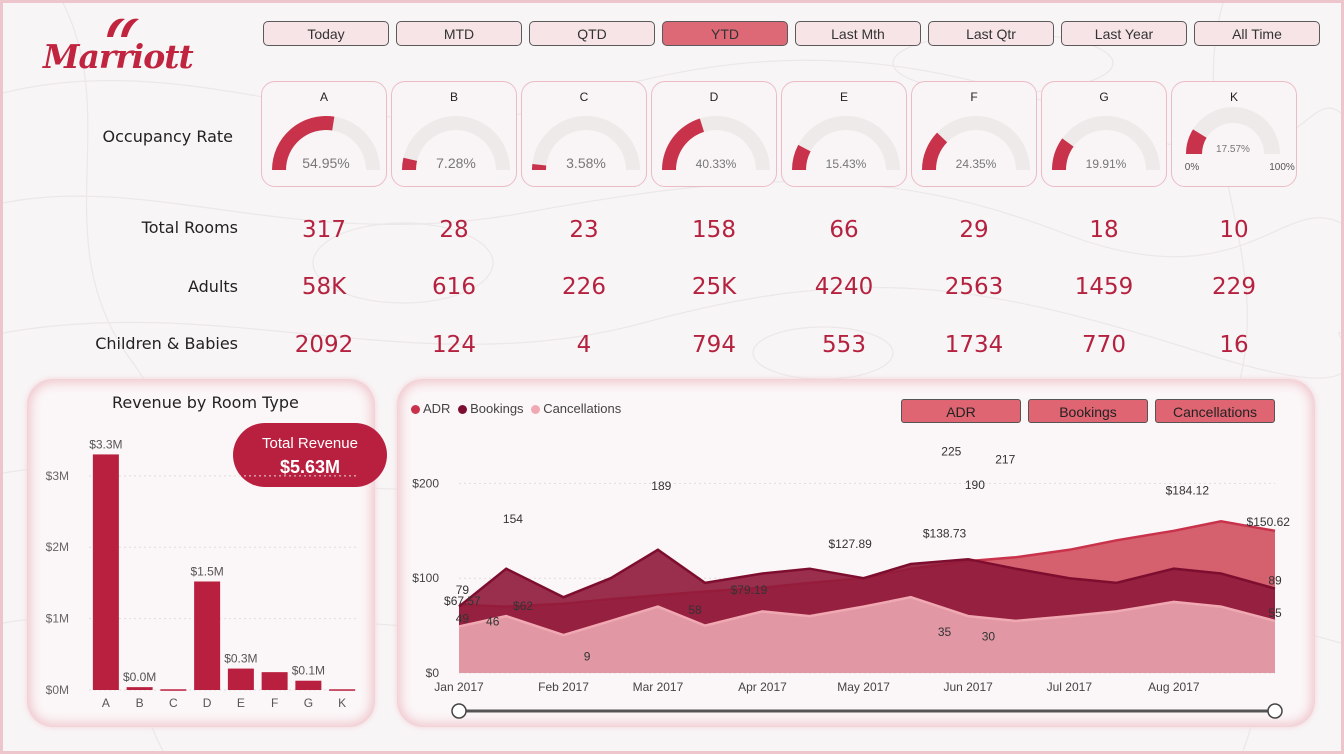 The width and height of the screenshot is (1344, 754). Describe the element at coordinates (1282, 167) in the screenshot. I see `gauge-max-label: 100%` at that location.